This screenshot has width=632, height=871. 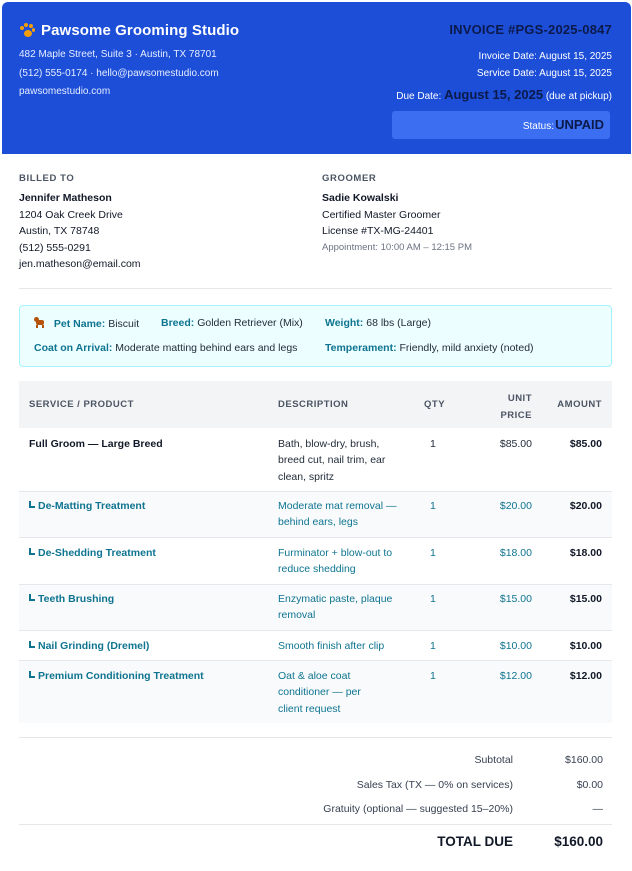 I want to click on row-service: Nail Grinding (Dremel), so click(x=89, y=646).